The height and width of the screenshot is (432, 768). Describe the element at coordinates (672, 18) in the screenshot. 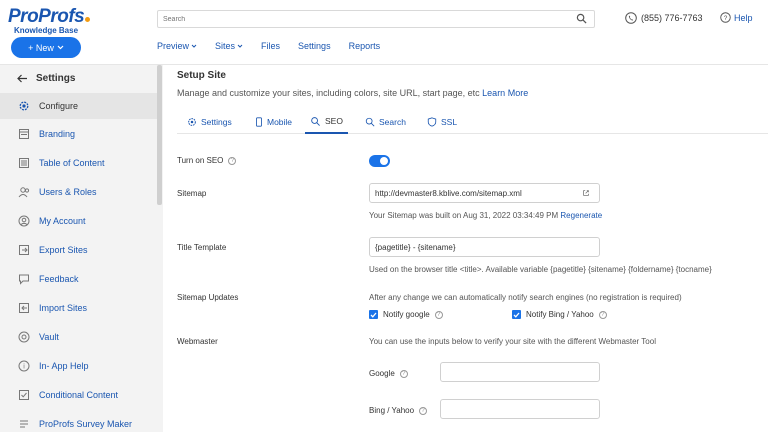

I see `phone-number: (855) 776-7763` at that location.